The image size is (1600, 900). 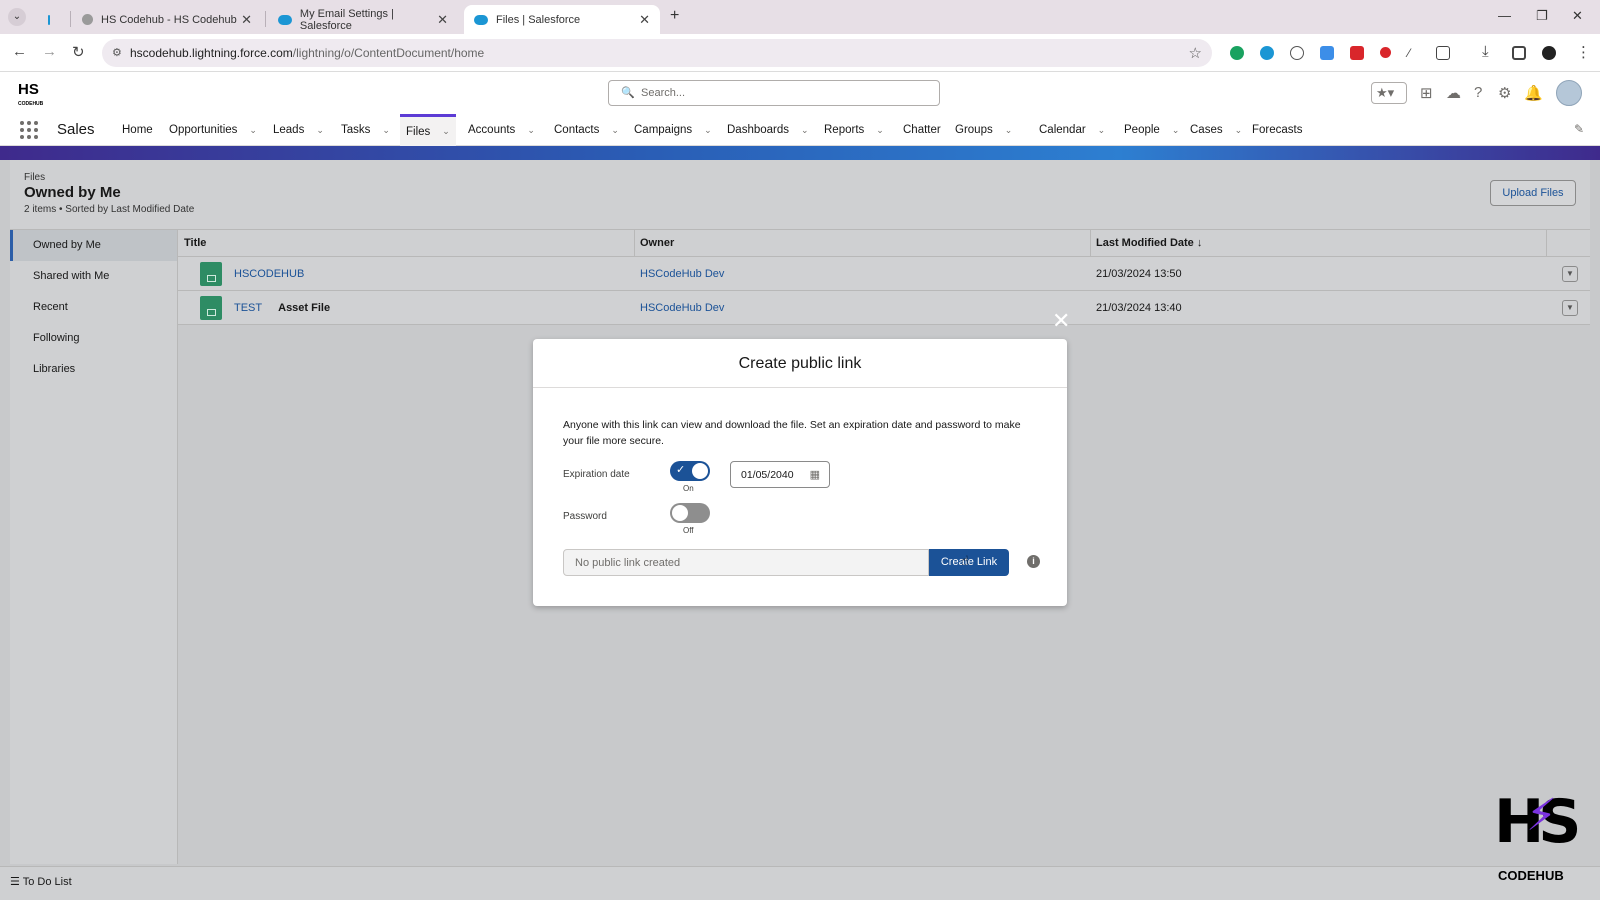 What do you see at coordinates (1519, 53) in the screenshot?
I see `side-panel-icon` at bounding box center [1519, 53].